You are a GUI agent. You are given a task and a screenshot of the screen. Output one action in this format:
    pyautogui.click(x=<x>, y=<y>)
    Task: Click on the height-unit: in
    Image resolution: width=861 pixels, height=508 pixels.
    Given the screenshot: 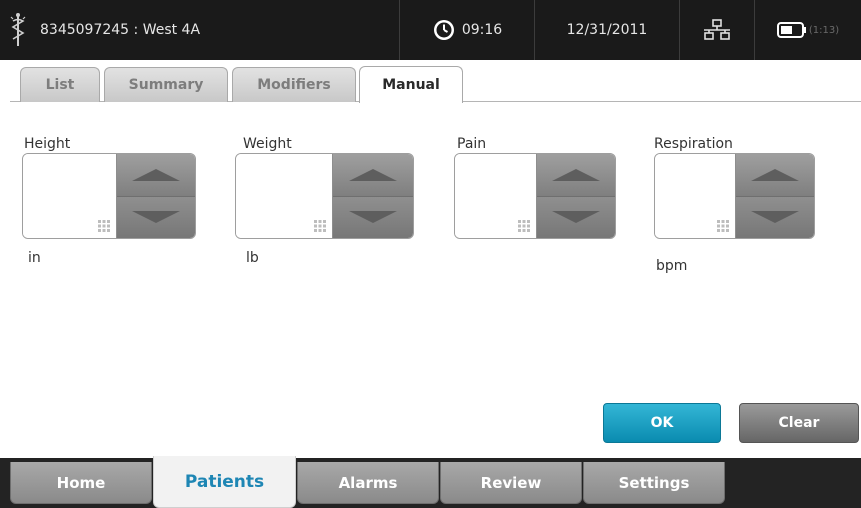 What is the action you would take?
    pyautogui.click(x=34, y=258)
    